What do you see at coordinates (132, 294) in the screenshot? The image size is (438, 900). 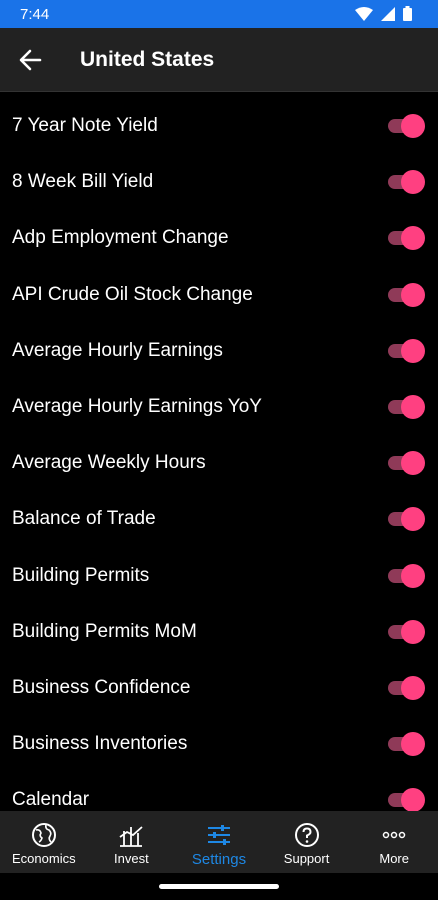 I see `list-item-label: API Crude Oil Stock Change` at bounding box center [132, 294].